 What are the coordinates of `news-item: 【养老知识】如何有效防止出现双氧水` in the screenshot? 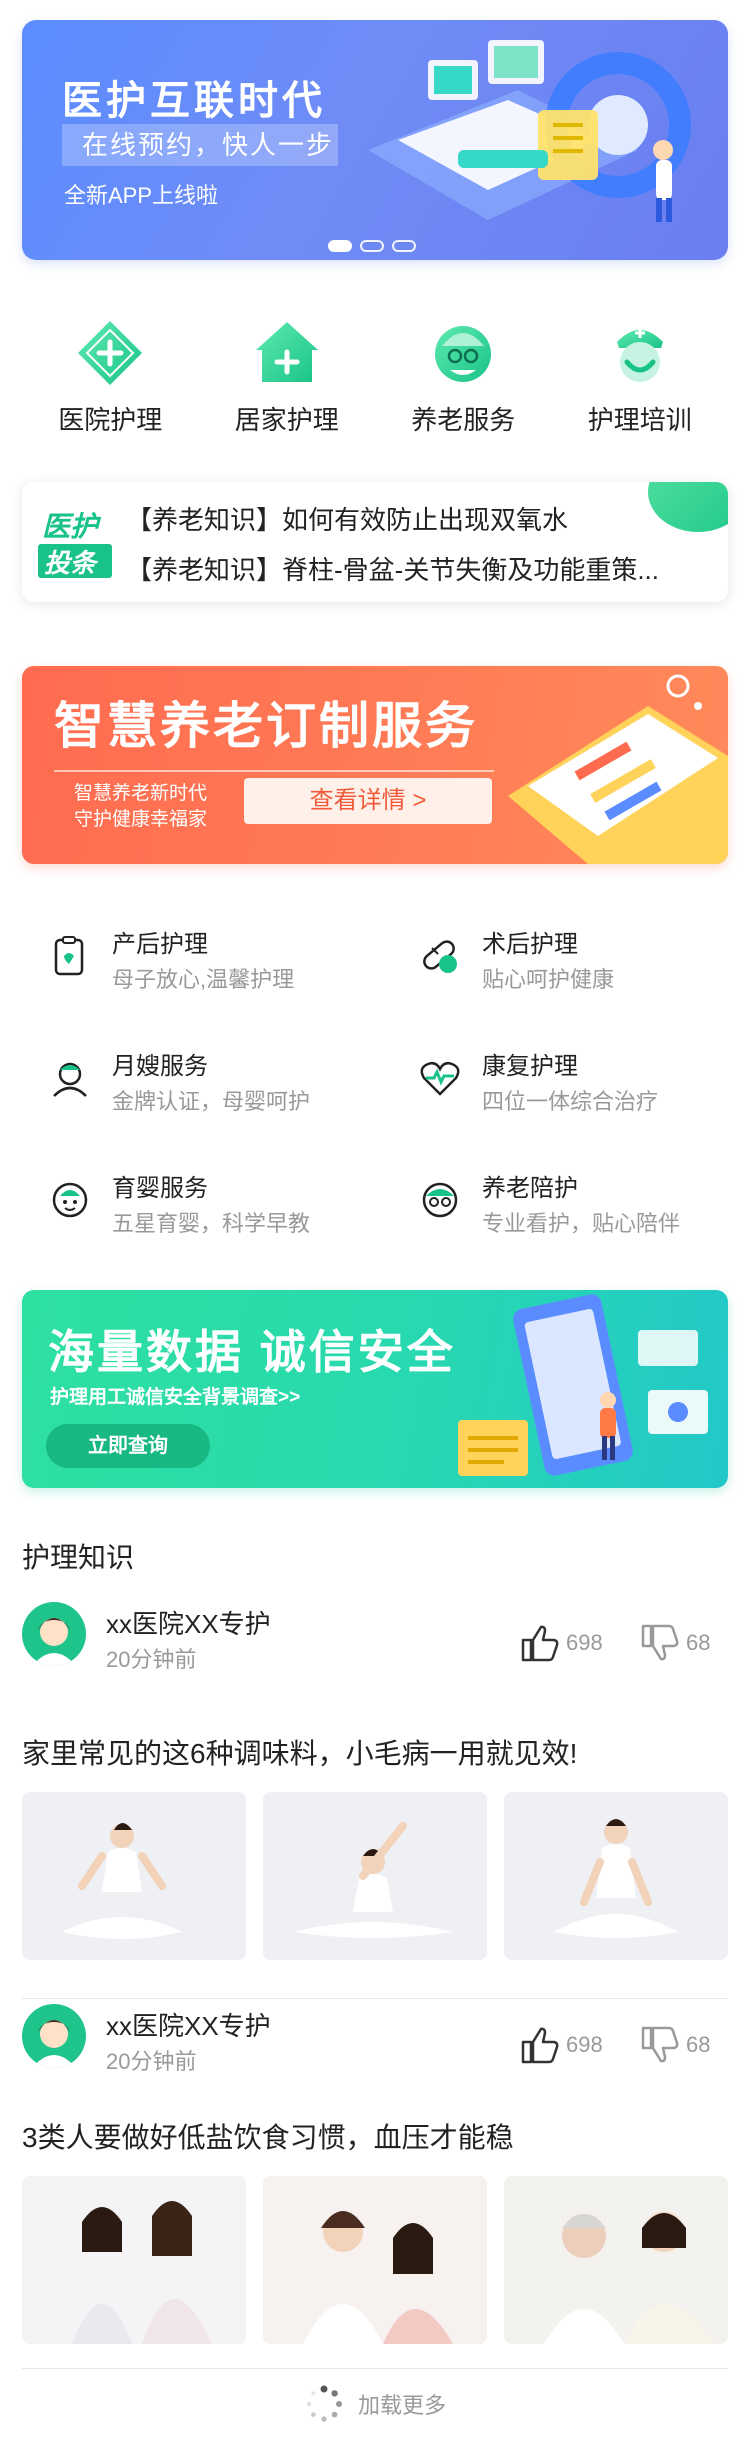 It's located at (416, 518).